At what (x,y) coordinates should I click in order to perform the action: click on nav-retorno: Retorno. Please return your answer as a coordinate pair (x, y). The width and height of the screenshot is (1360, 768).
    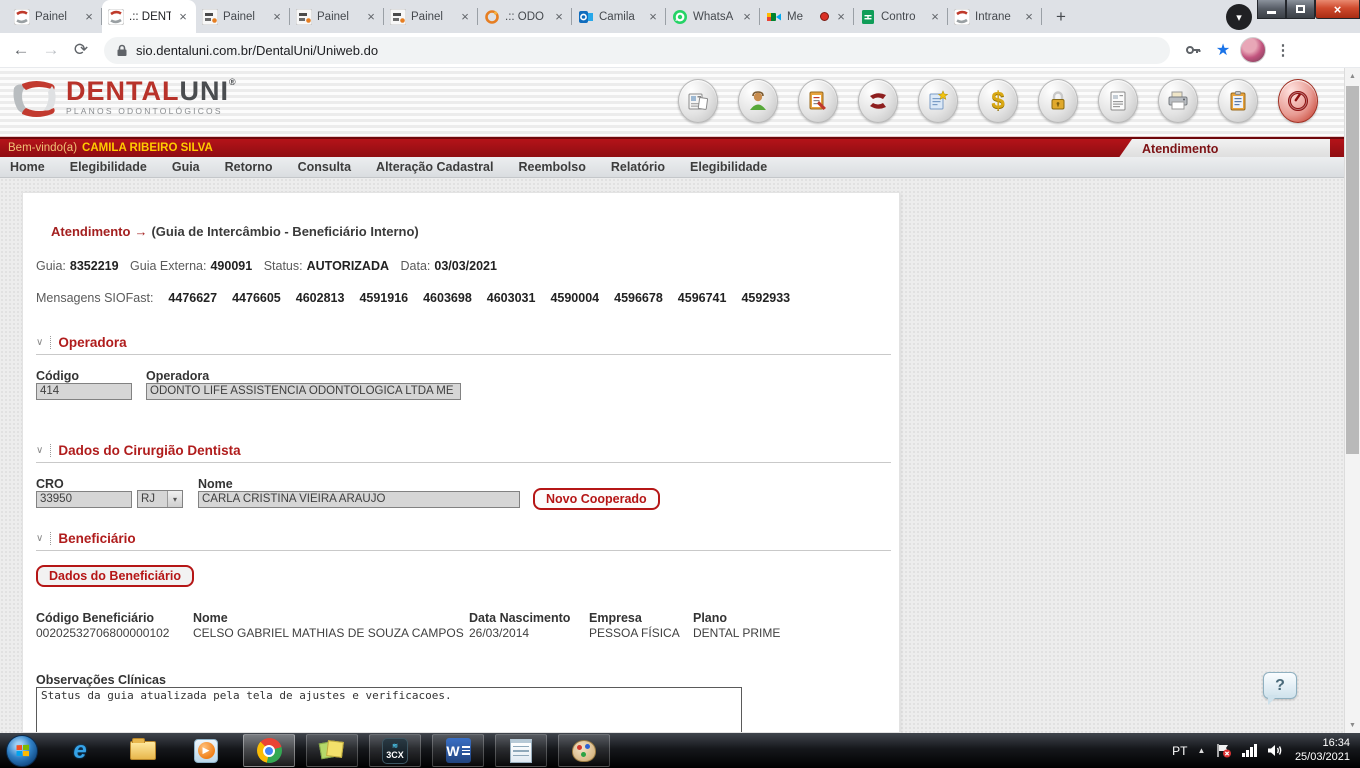
    Looking at the image, I should click on (249, 167).